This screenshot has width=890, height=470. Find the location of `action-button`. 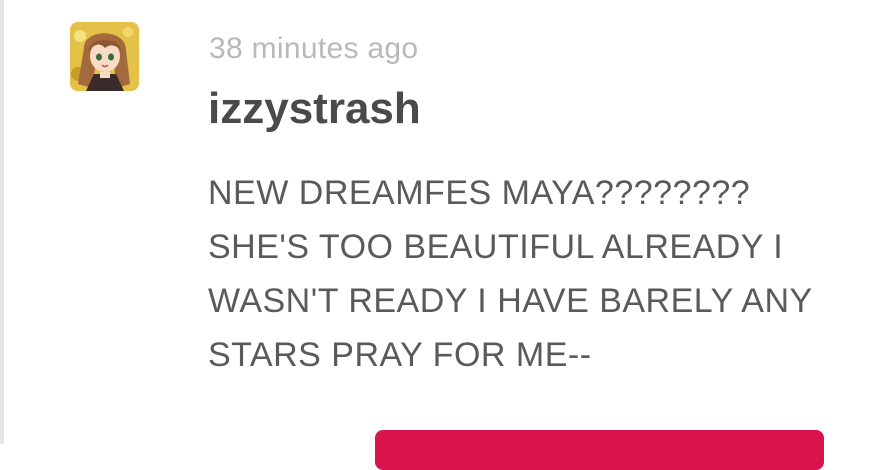

action-button is located at coordinates (599, 450).